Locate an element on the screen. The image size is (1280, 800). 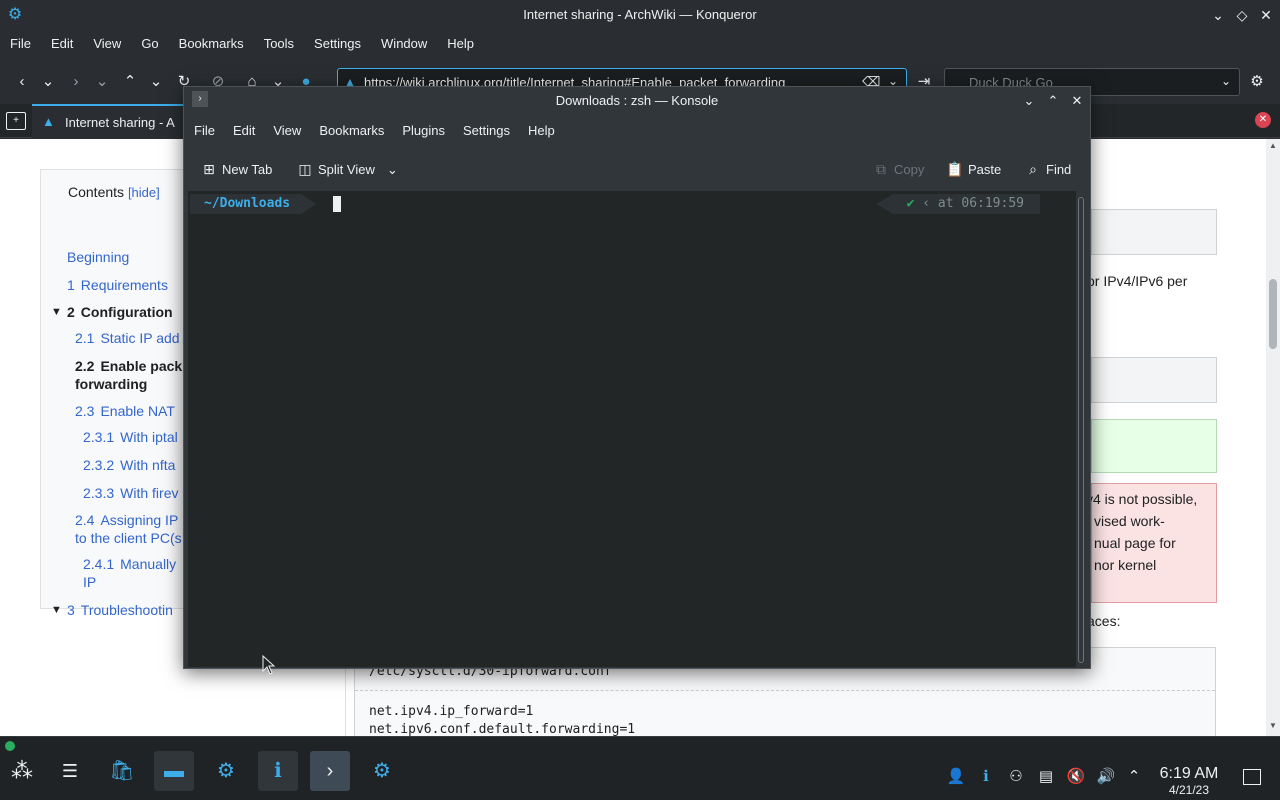
find-button: ⌕ Find is located at coordinates (1047, 169).